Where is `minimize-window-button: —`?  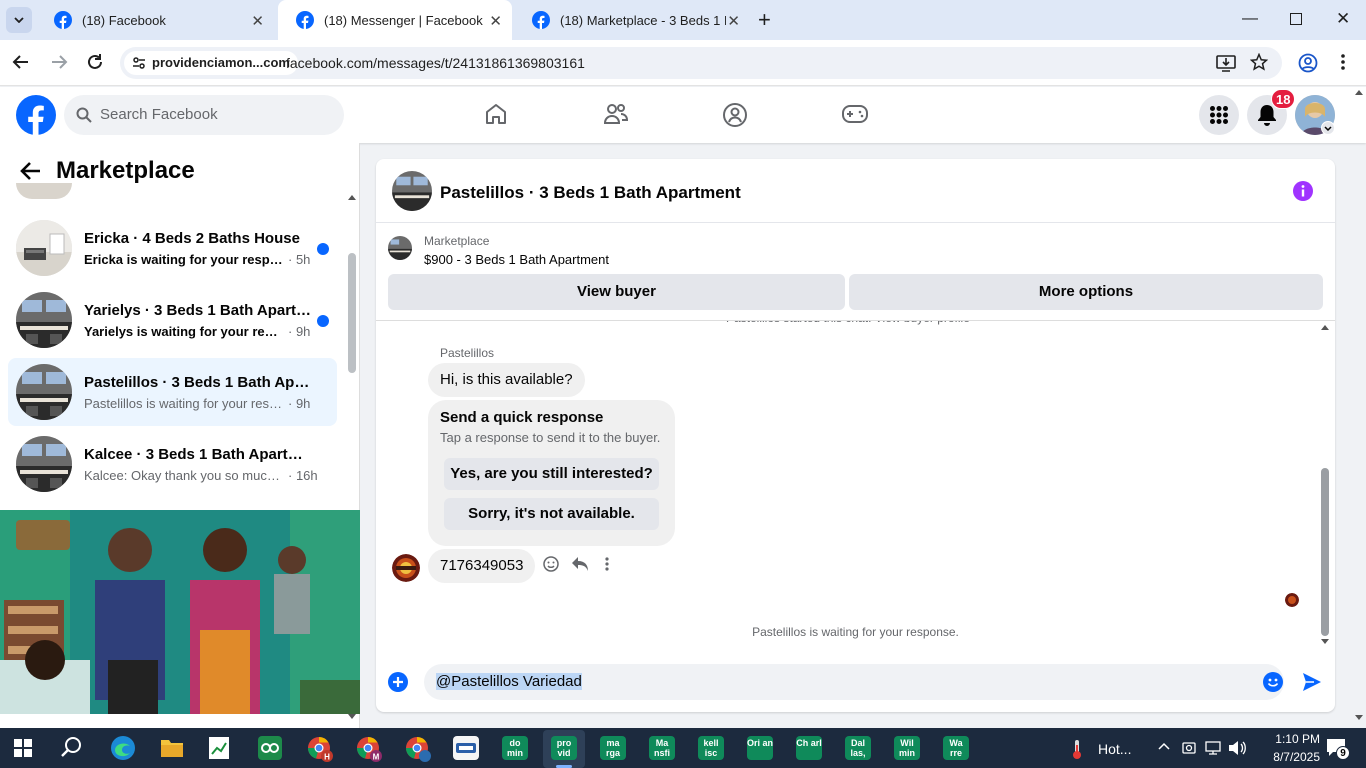 minimize-window-button: — is located at coordinates (1250, 19).